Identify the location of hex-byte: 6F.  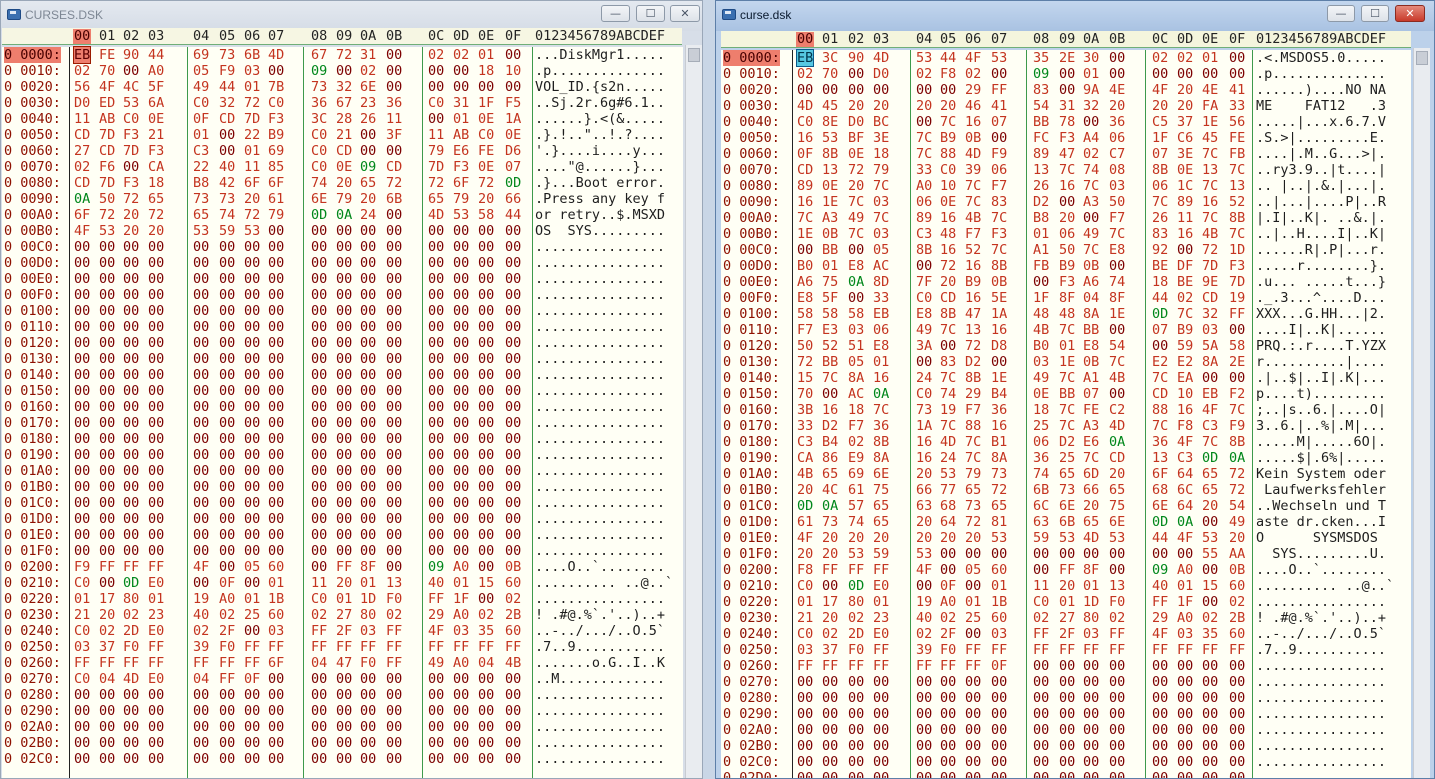
(82, 215).